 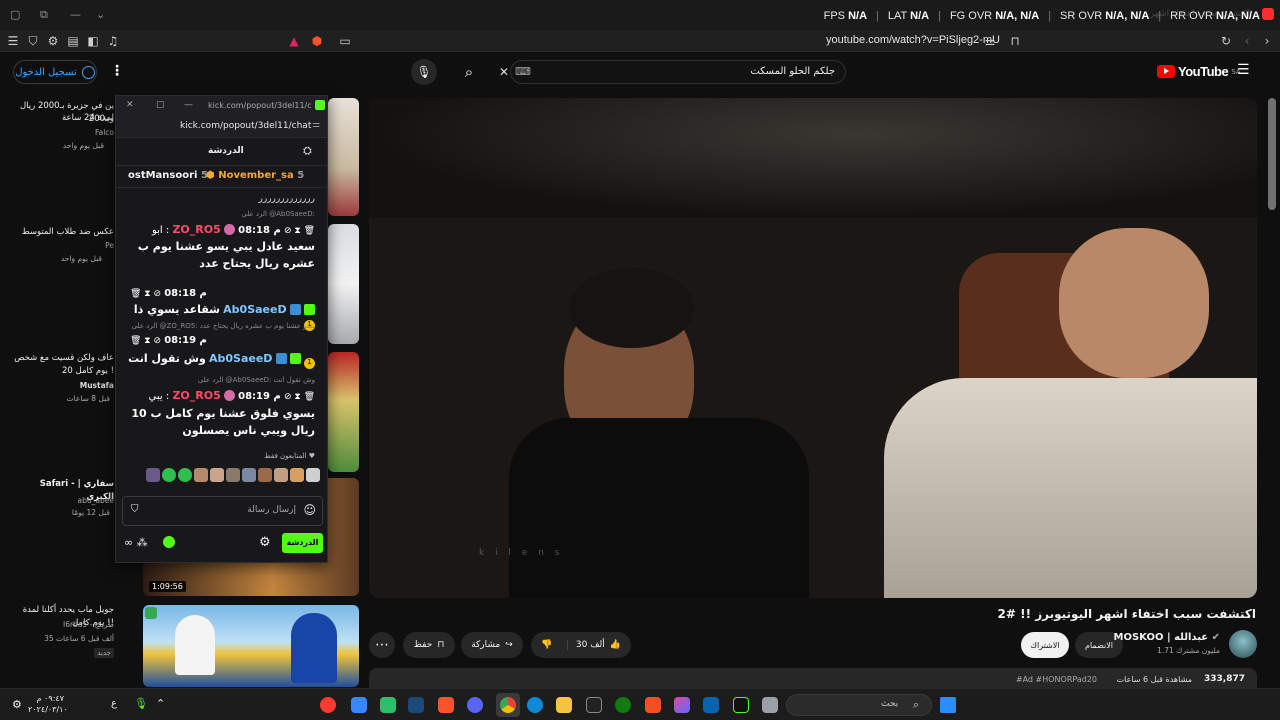 I want to click on chat-username: Ab0SaeeD, so click(x=254, y=309).